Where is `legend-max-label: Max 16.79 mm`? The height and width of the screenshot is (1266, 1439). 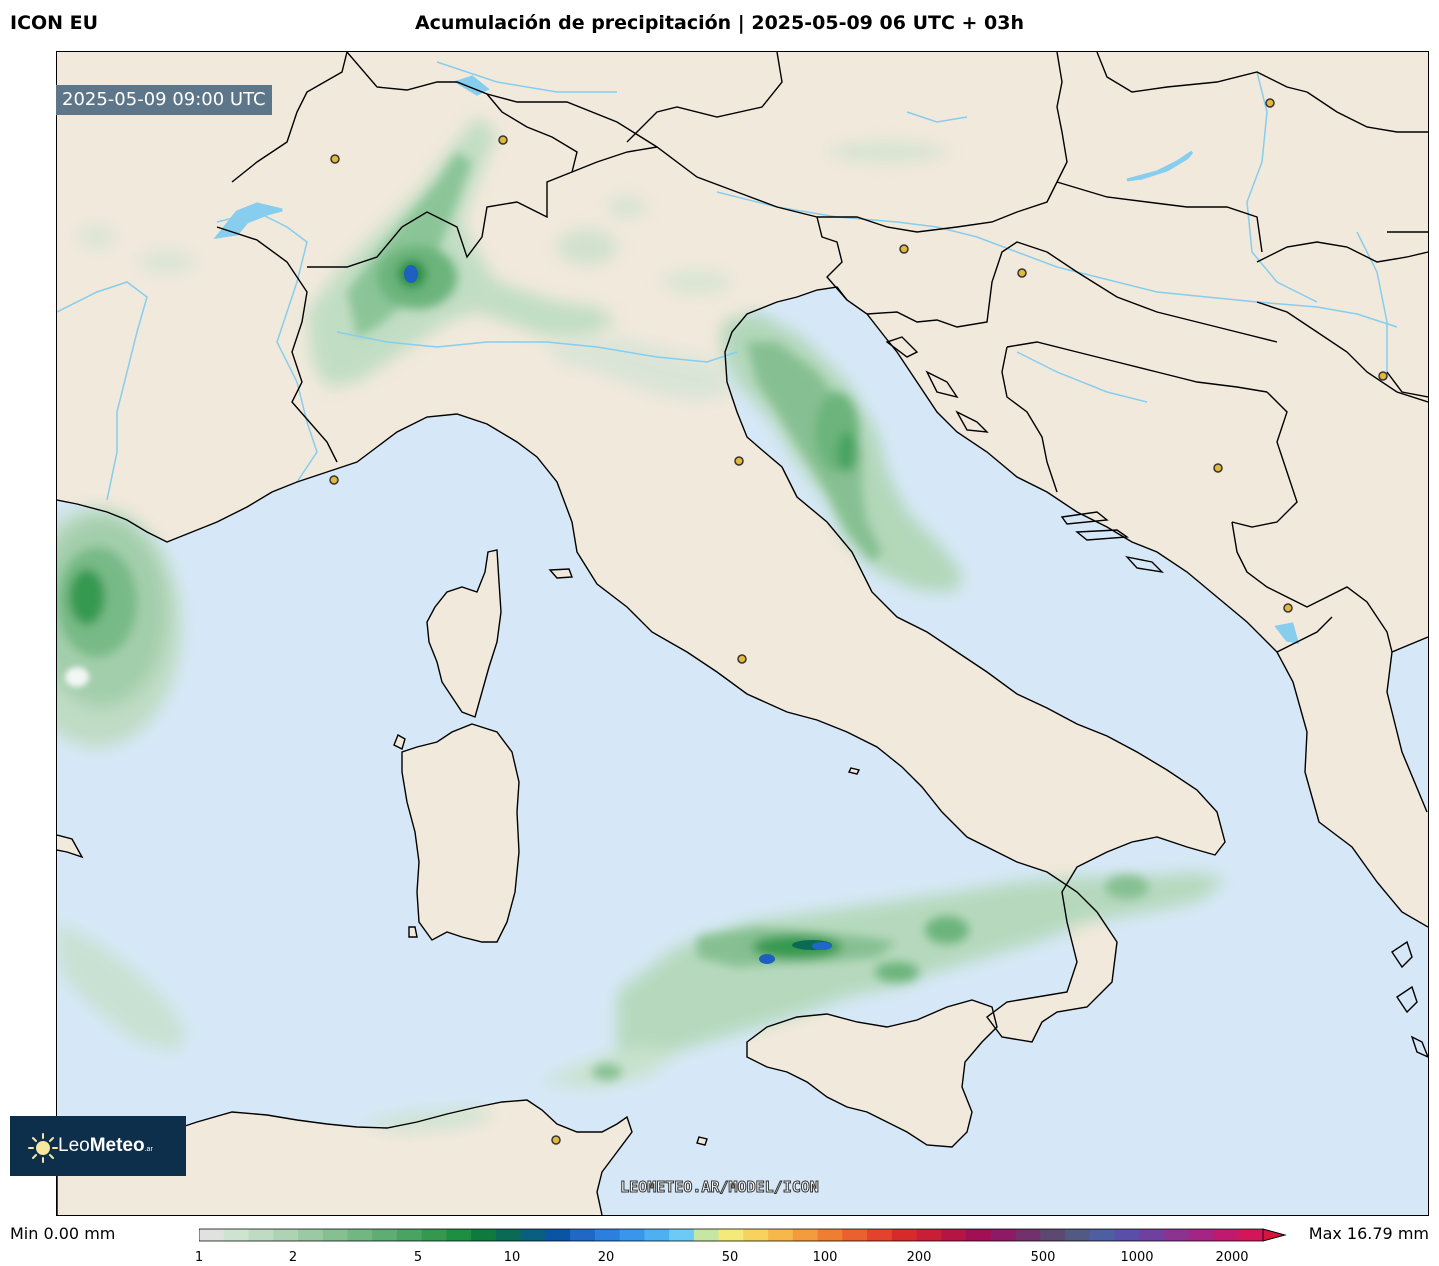
legend-max-label: Max 16.79 mm is located at coordinates (1368, 1233).